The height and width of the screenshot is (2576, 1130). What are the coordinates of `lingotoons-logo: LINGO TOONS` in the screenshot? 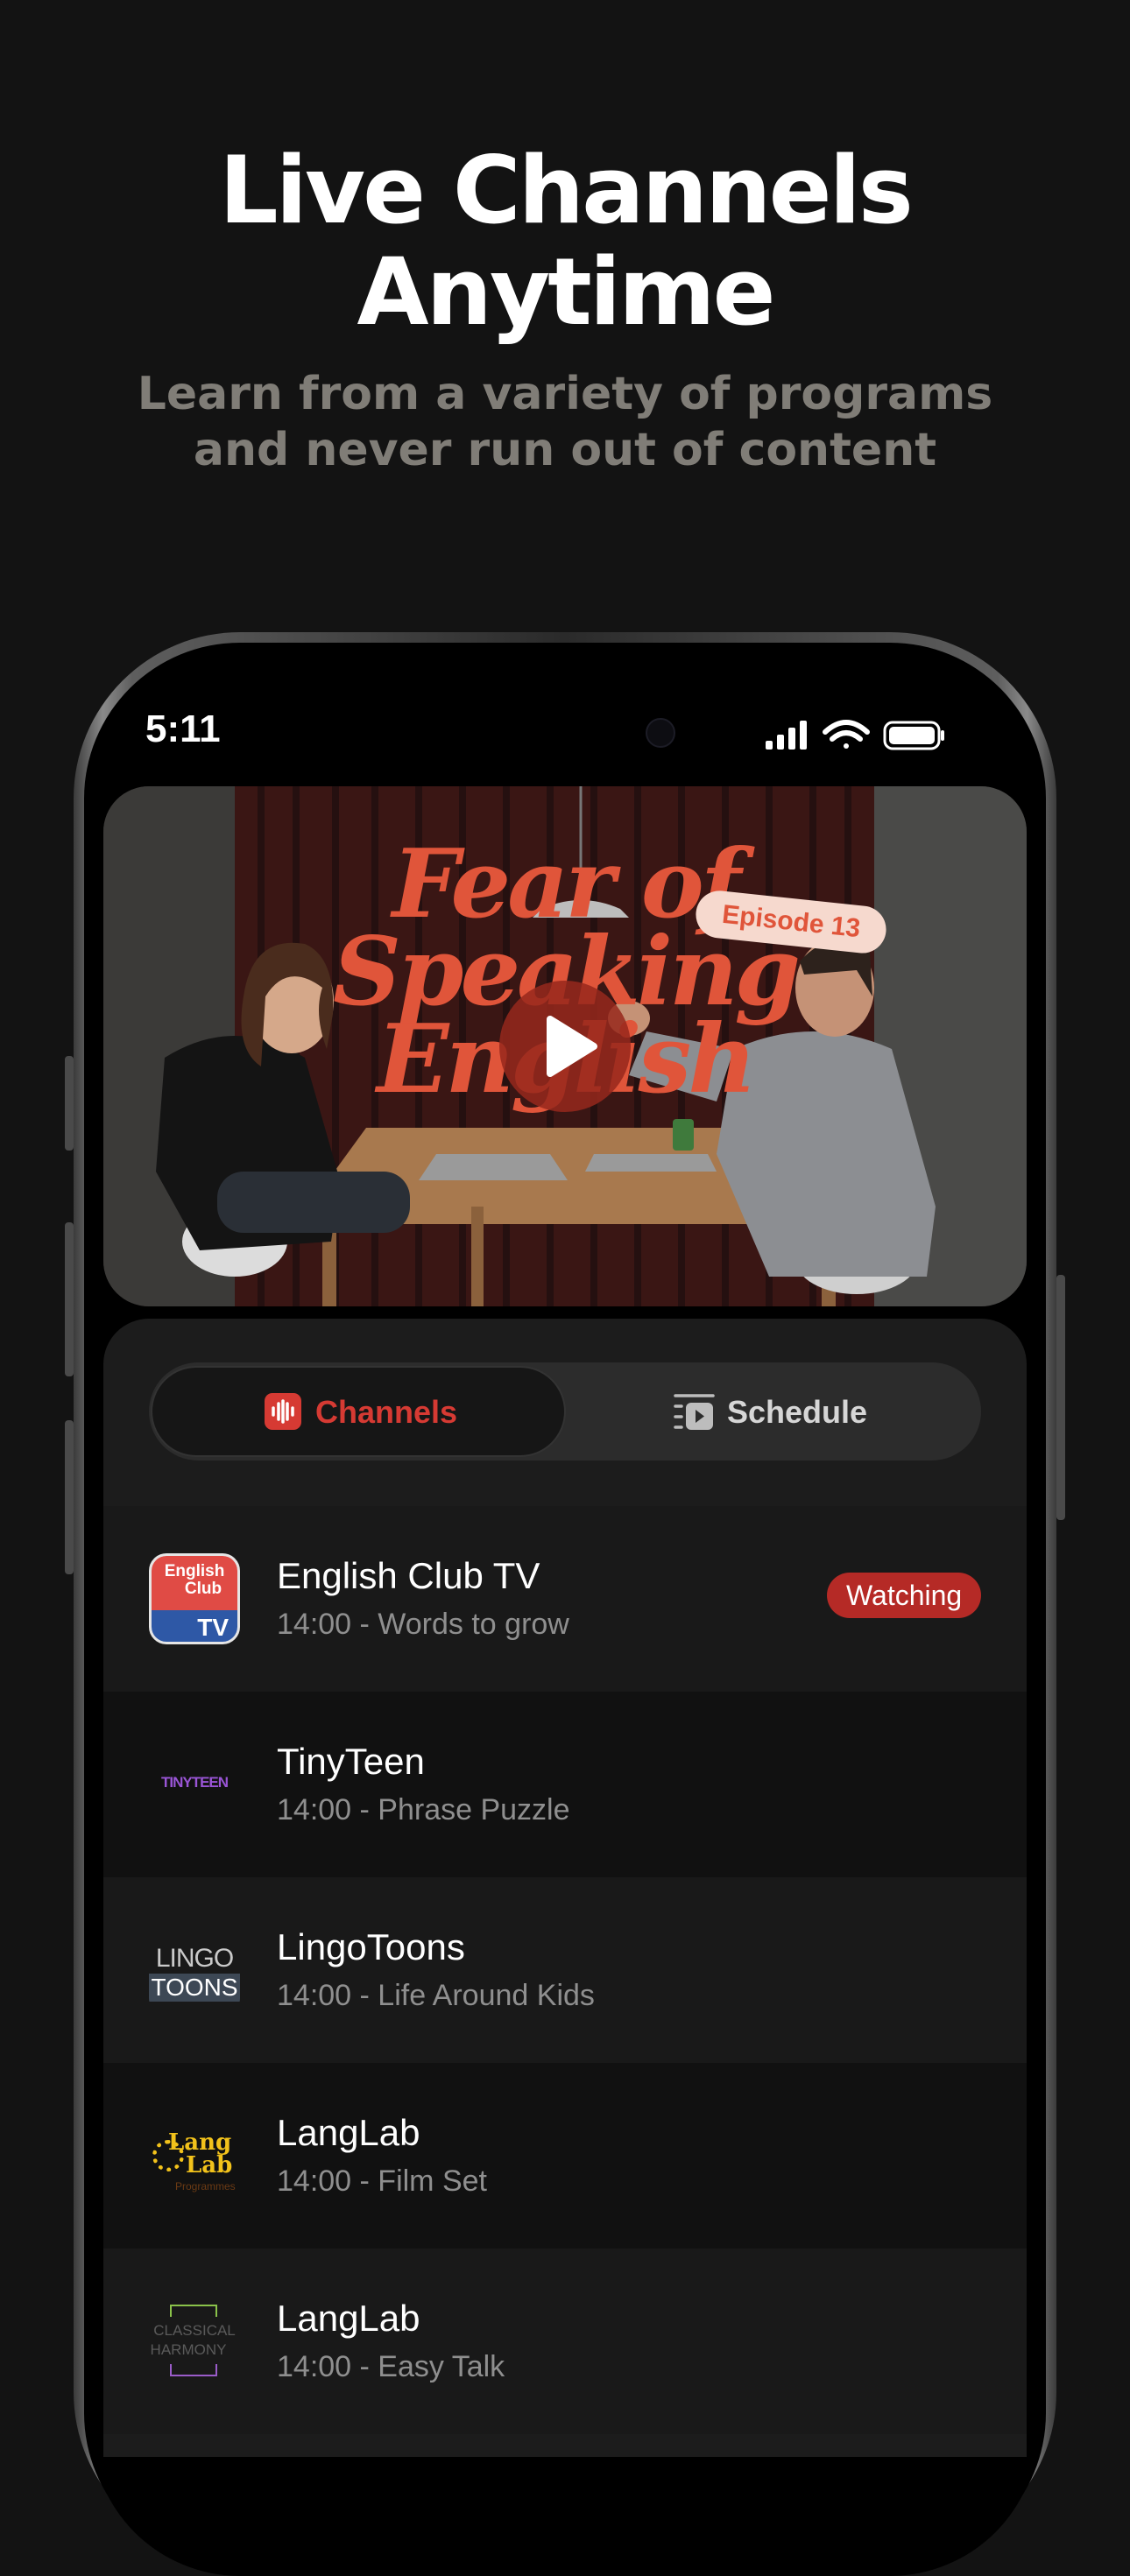 It's located at (194, 1970).